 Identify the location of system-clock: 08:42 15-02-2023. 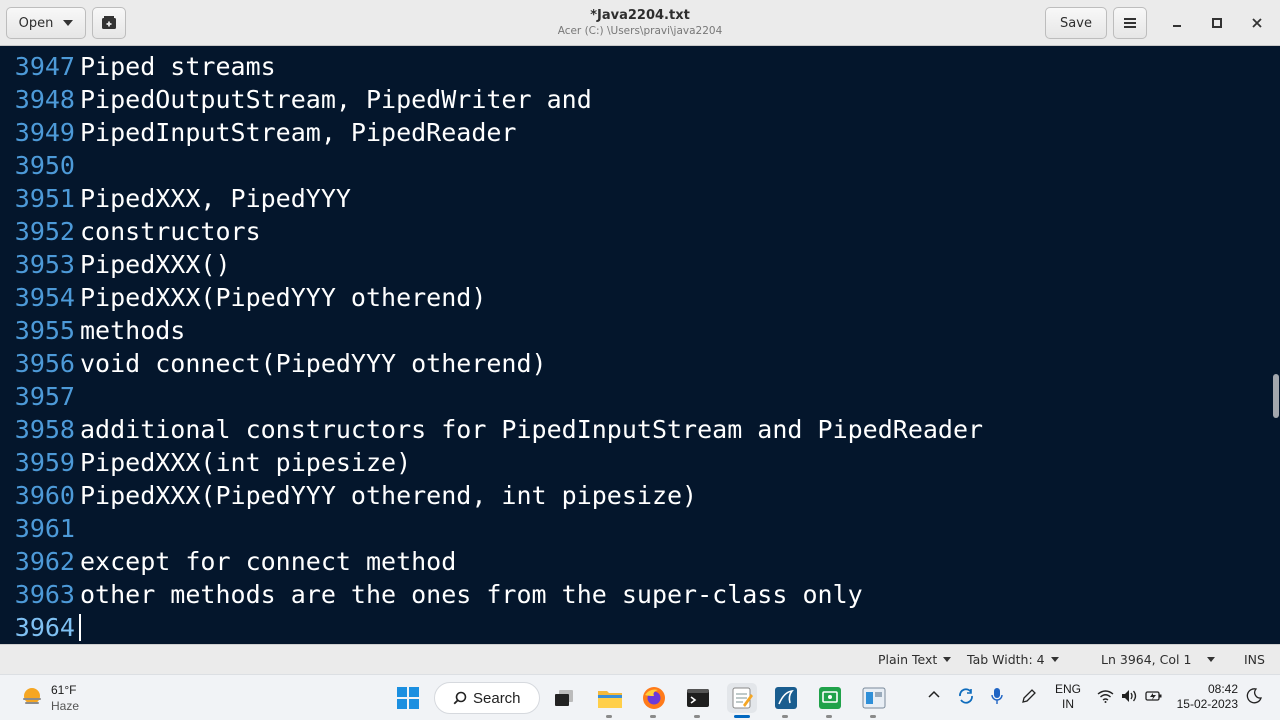
(1207, 697).